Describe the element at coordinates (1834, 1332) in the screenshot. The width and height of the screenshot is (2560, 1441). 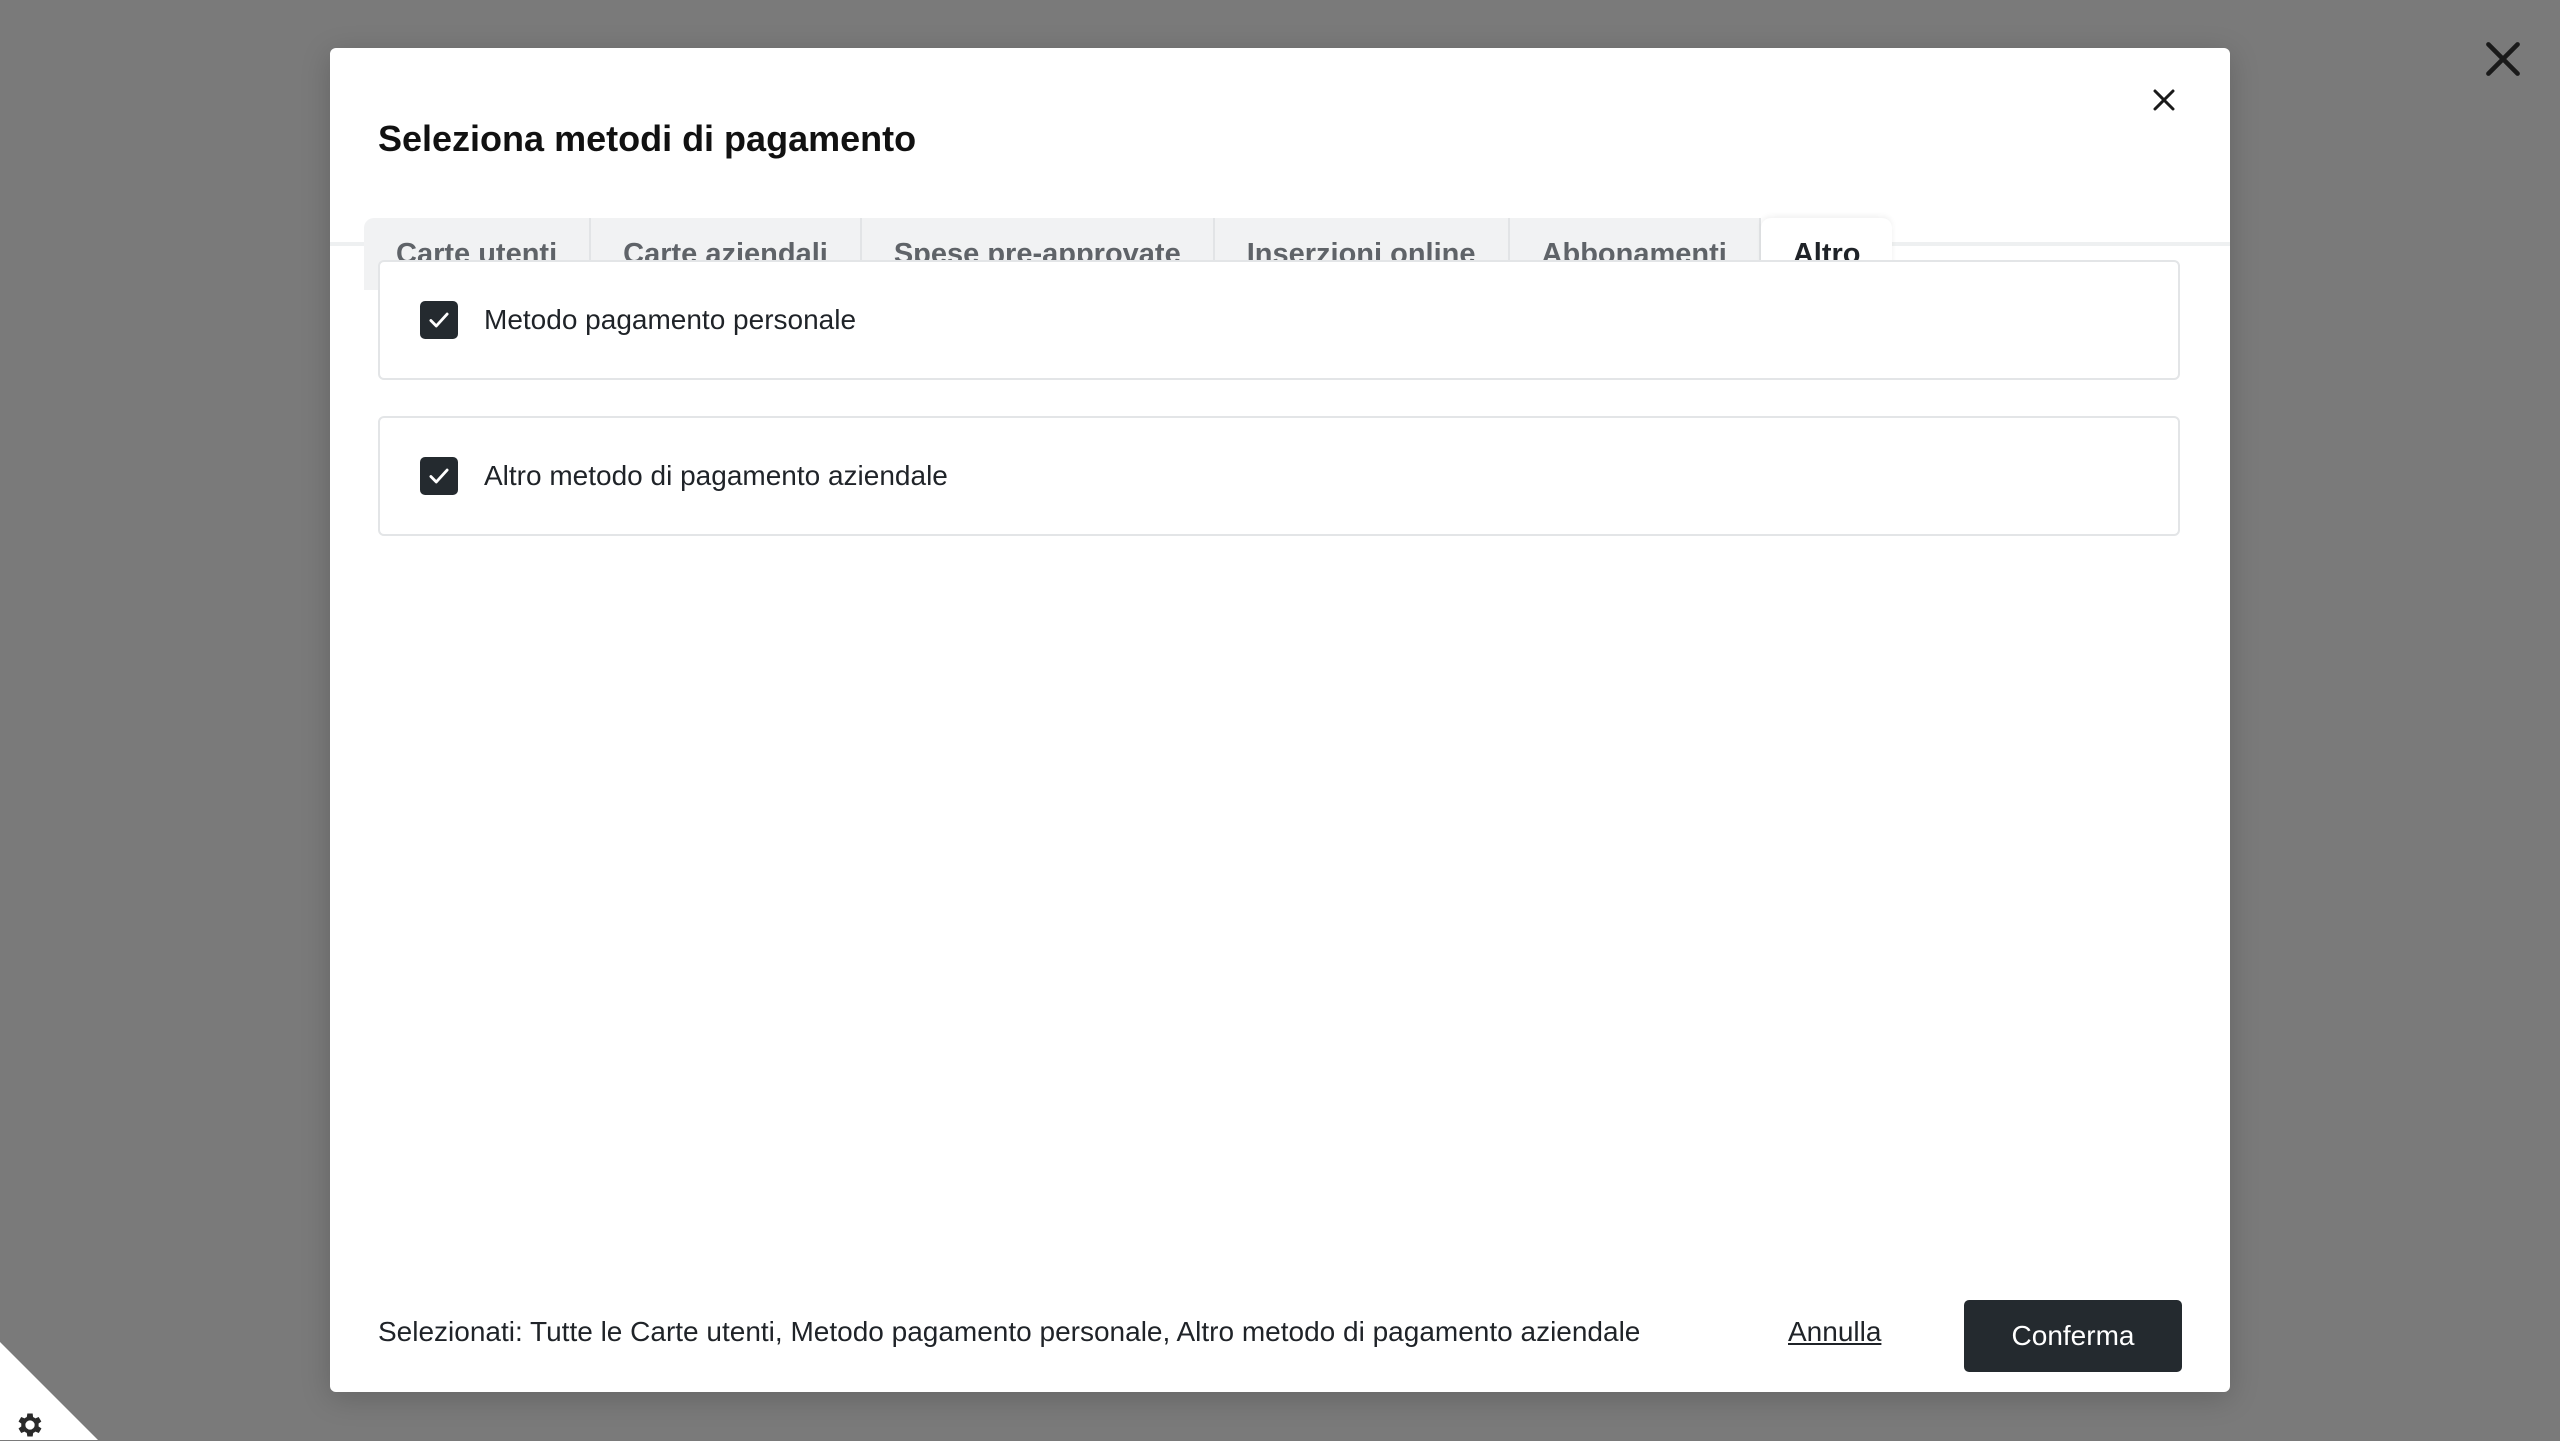
I see `cancel-link: Annulla` at that location.